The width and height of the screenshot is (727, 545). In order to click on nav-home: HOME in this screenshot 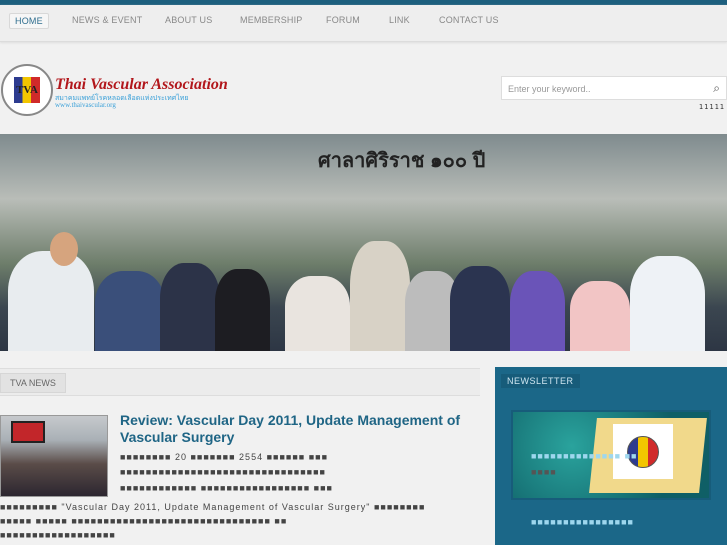, I will do `click(29, 21)`.